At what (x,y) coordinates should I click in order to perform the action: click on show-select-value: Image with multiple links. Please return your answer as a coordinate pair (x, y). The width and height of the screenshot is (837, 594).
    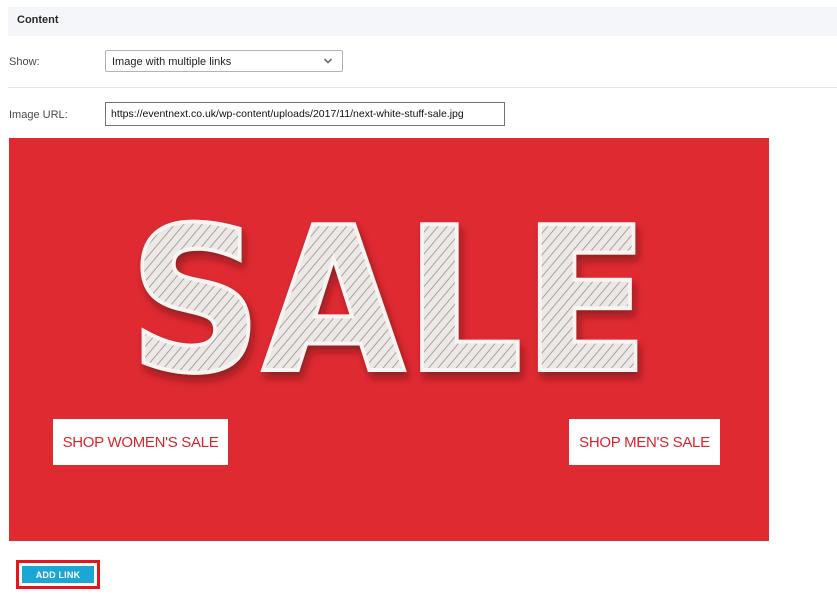
    Looking at the image, I should click on (172, 62).